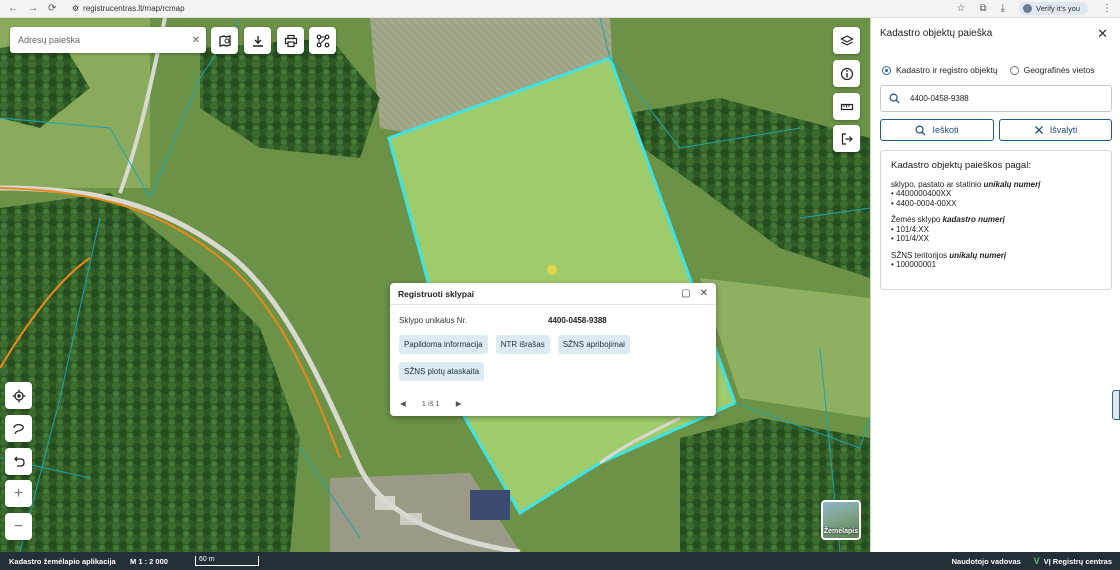 The width and height of the screenshot is (1120, 570). I want to click on info-icon, so click(846, 73).